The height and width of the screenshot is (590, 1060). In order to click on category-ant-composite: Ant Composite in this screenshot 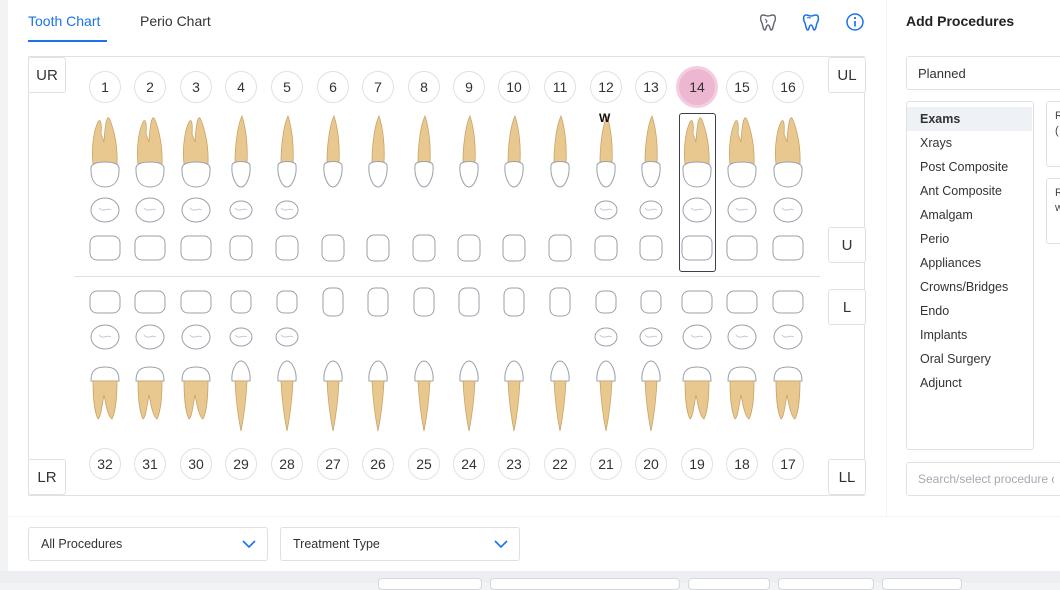, I will do `click(970, 191)`.